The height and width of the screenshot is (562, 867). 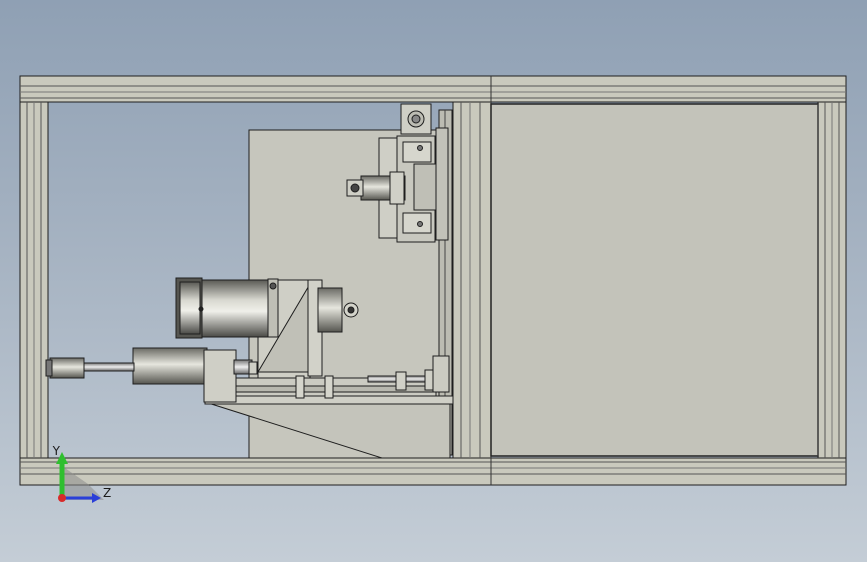 What do you see at coordinates (170, 366) in the screenshot?
I see `cylinder-body` at bounding box center [170, 366].